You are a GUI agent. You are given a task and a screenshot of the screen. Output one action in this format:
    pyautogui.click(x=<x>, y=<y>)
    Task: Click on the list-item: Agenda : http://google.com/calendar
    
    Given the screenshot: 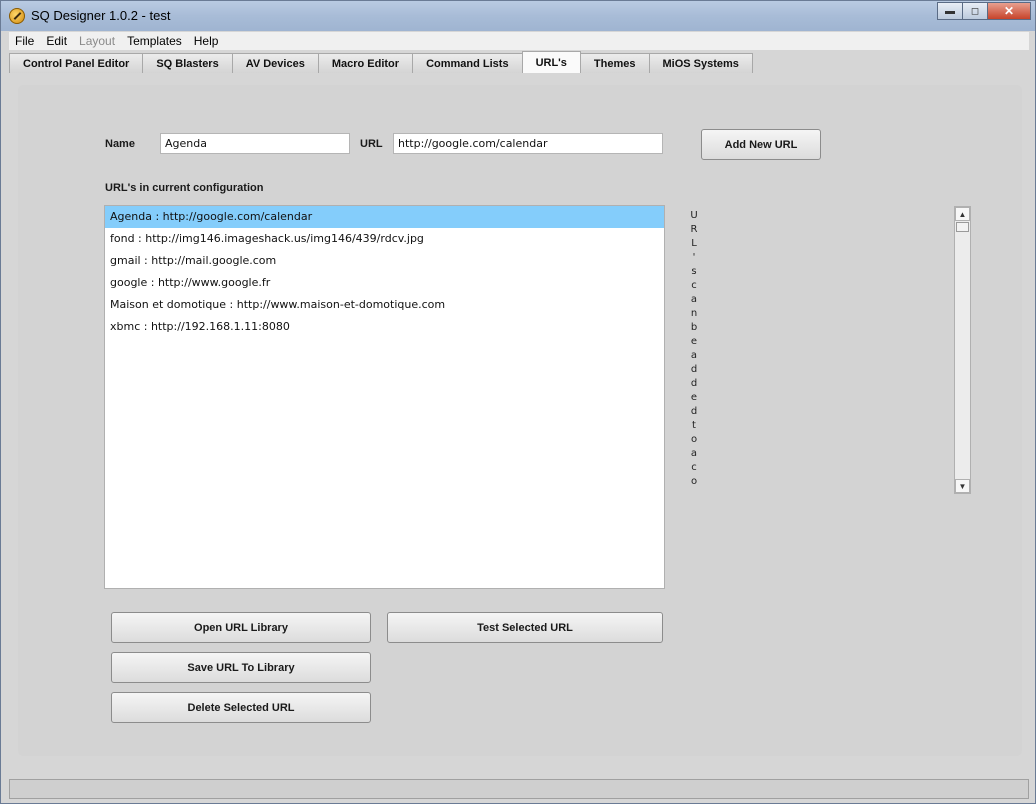 What is the action you would take?
    pyautogui.click(x=384, y=217)
    